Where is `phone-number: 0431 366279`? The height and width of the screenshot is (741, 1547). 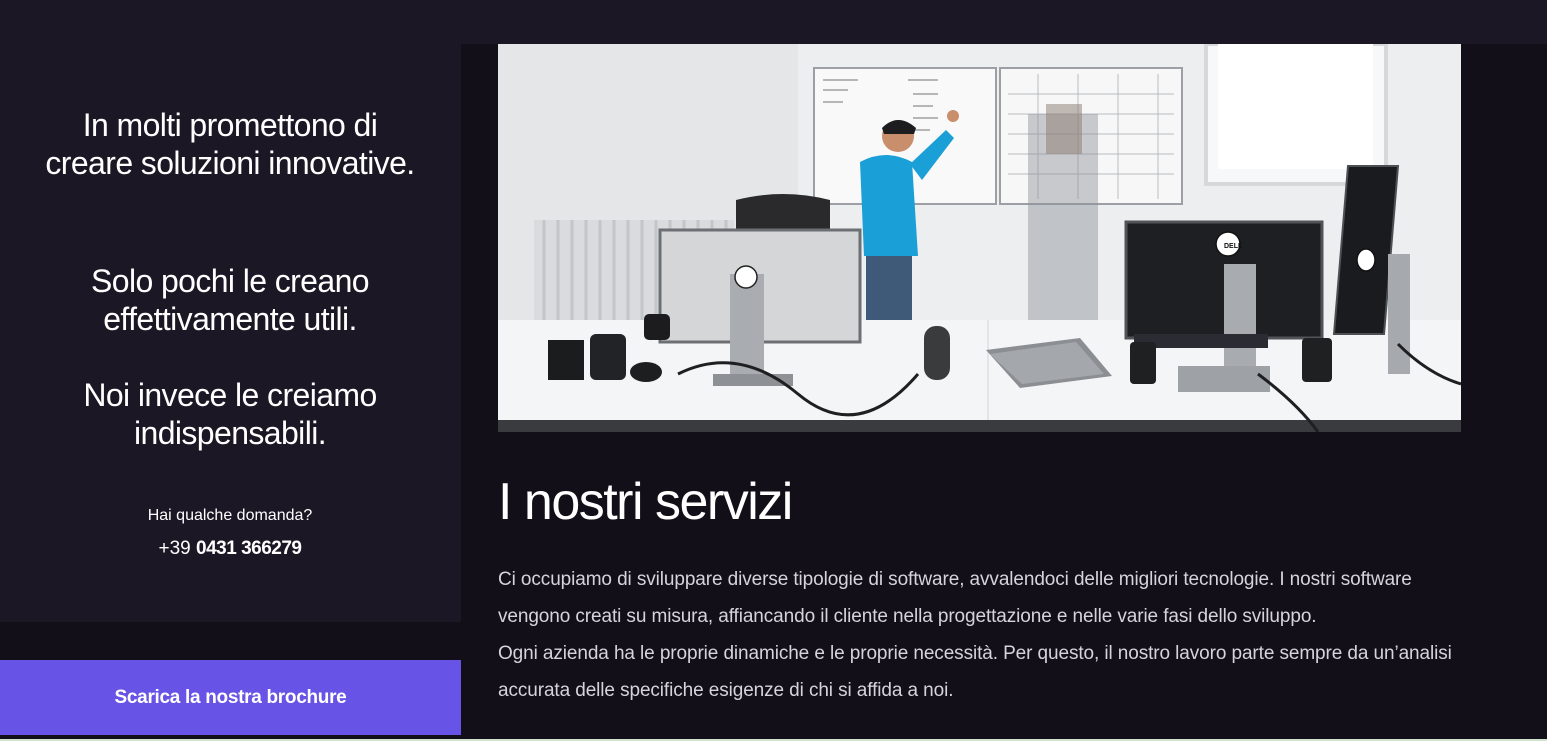 phone-number: 0431 366279 is located at coordinates (249, 548).